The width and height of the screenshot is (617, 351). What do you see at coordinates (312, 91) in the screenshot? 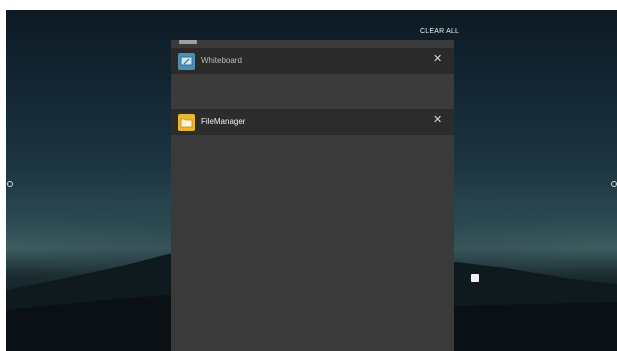
I see `recent-card-preview-whiteboard` at bounding box center [312, 91].